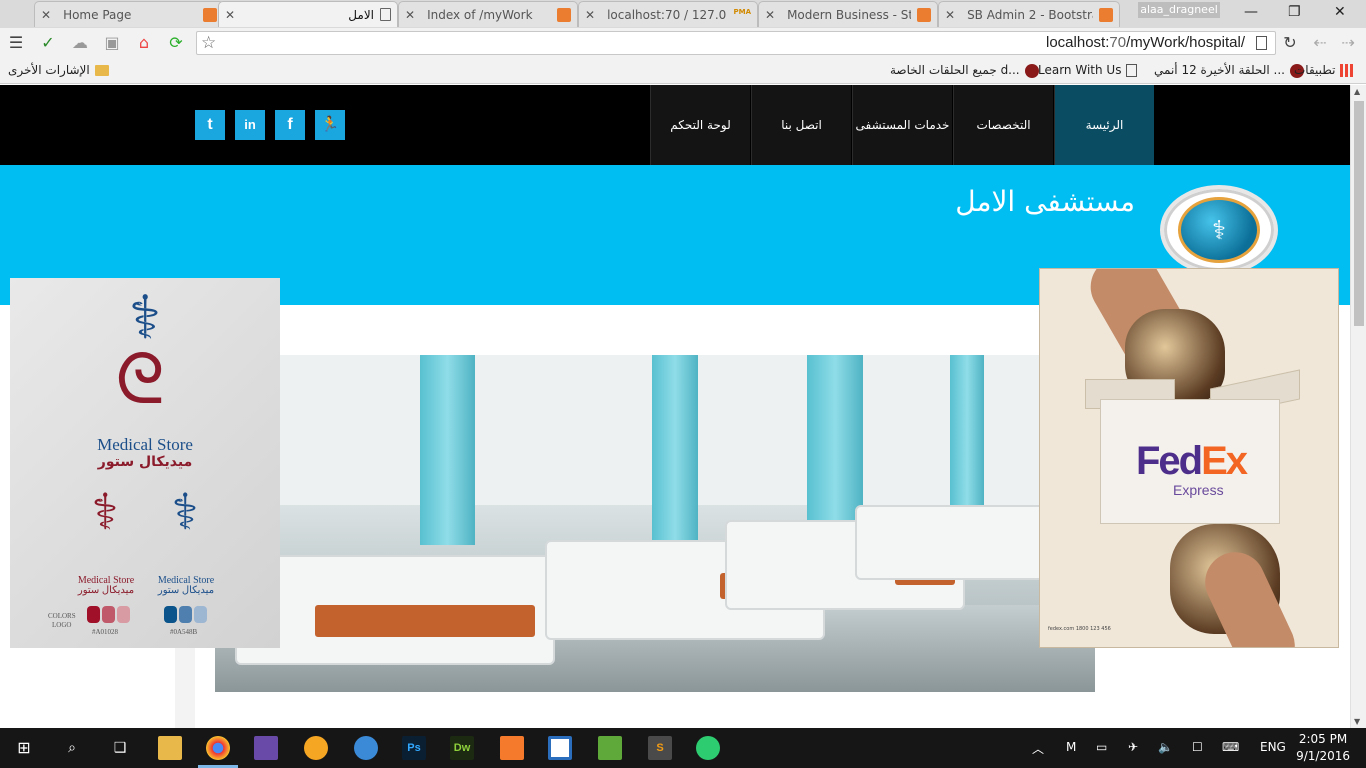 This screenshot has width=1366, height=768. Describe the element at coordinates (1165, 747) in the screenshot. I see `volume-icon: 🔈` at that location.